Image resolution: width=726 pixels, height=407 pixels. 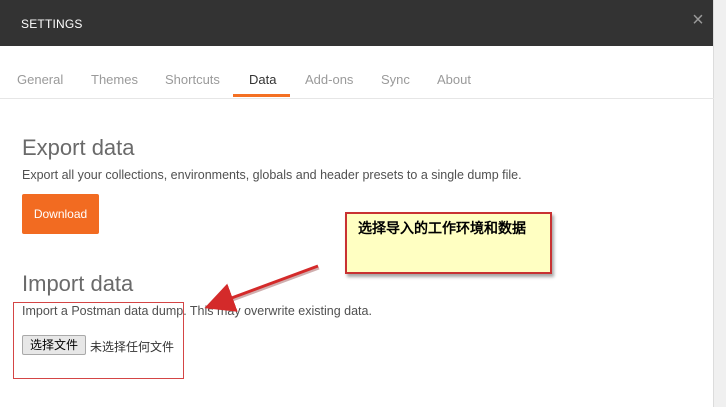 I want to click on arrow-annotation, so click(x=262, y=288).